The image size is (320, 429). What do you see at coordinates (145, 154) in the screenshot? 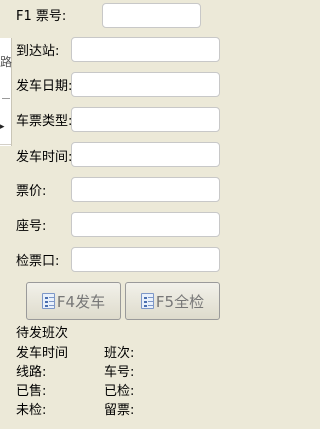
I see `time-input` at bounding box center [145, 154].